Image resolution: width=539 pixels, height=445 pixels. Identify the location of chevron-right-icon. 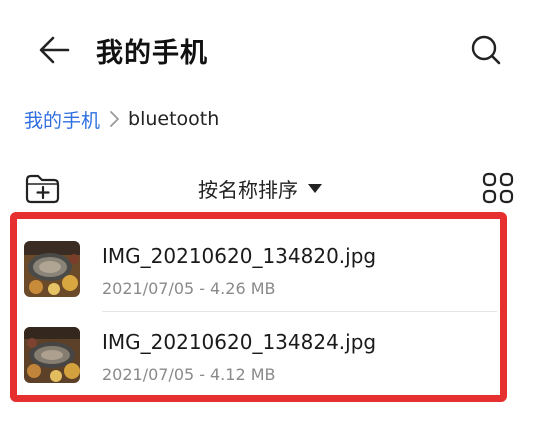
(114, 119).